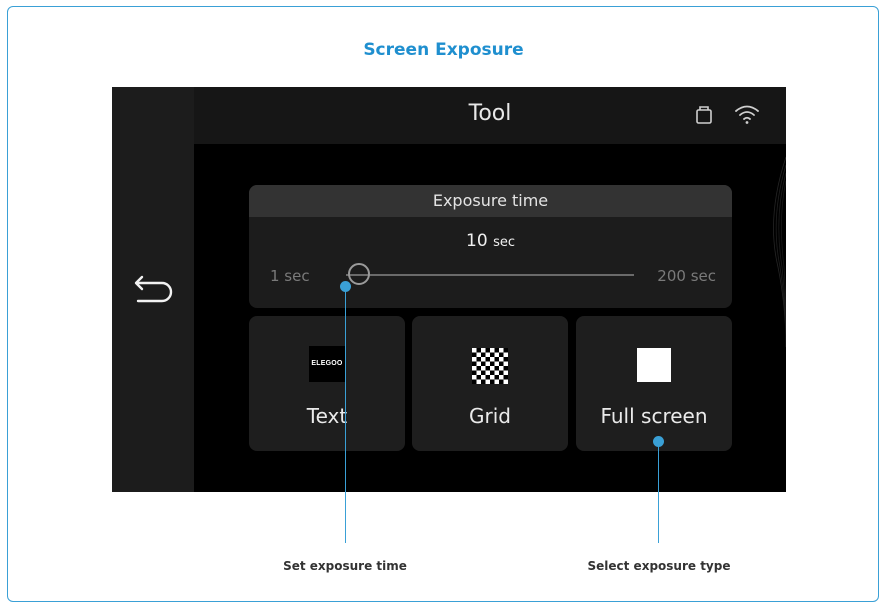 The image size is (887, 609). I want to click on exposure-value-unit: sec, so click(504, 242).